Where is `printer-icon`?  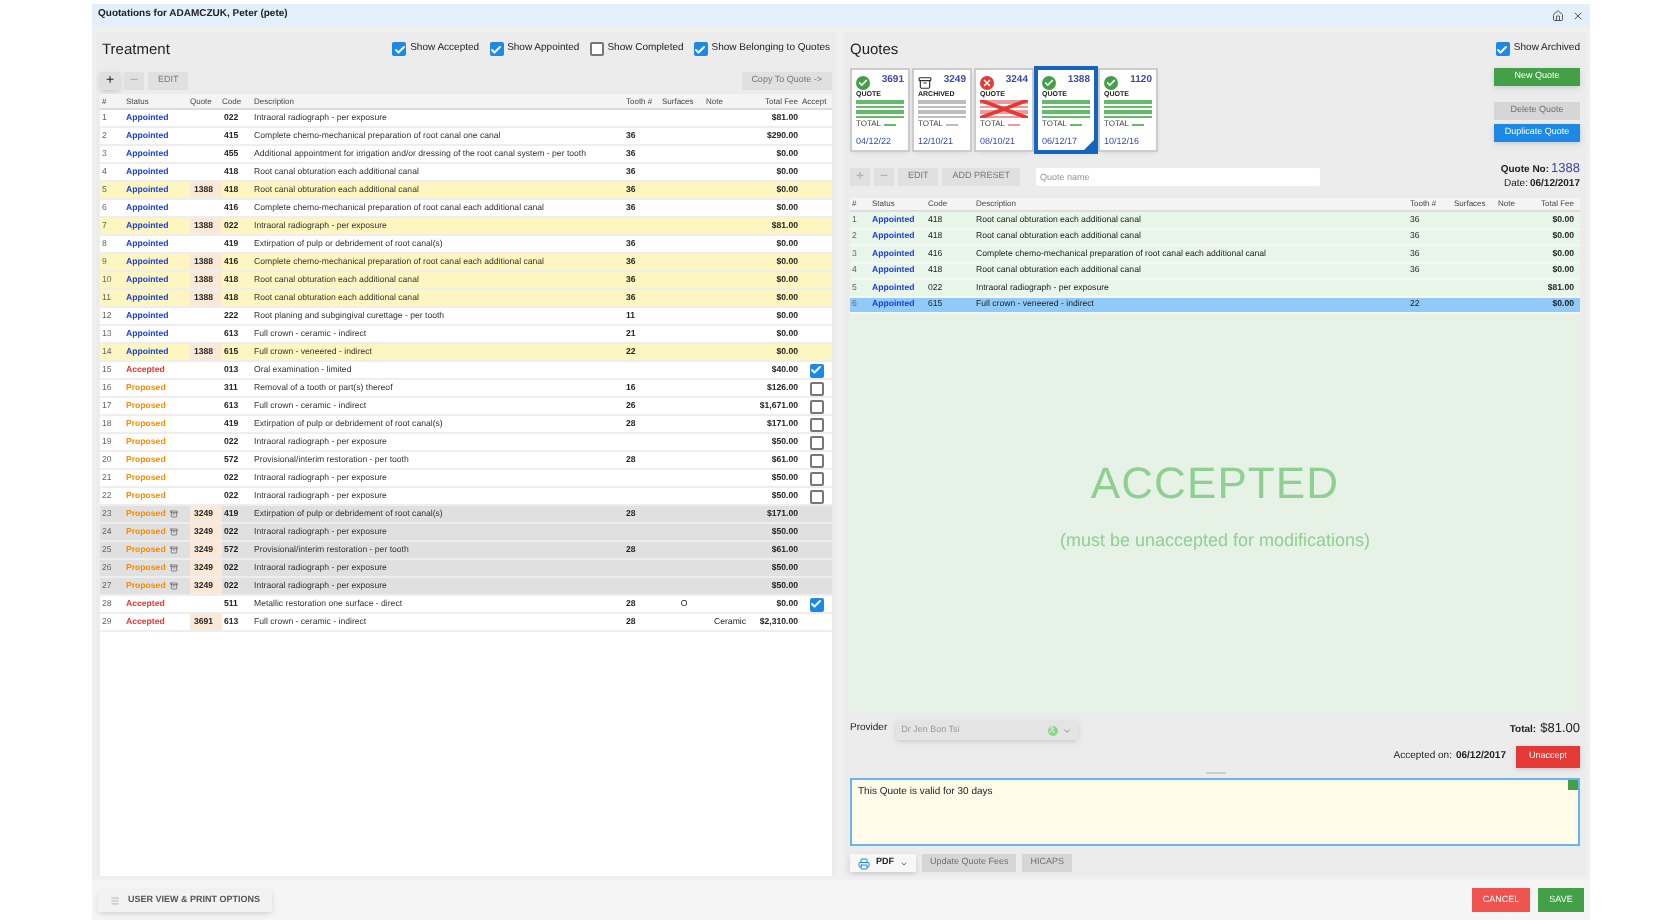
printer-icon is located at coordinates (864, 863).